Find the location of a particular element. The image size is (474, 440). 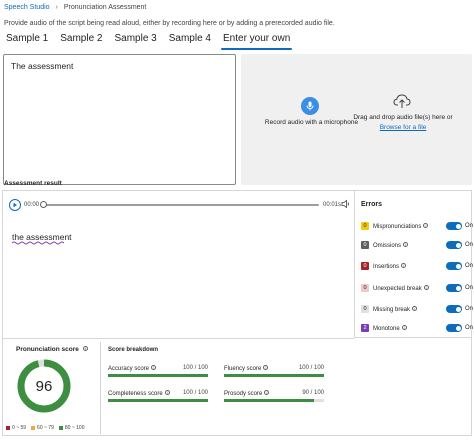

legend-item-high: 80 ~ 100 is located at coordinates (71, 428).